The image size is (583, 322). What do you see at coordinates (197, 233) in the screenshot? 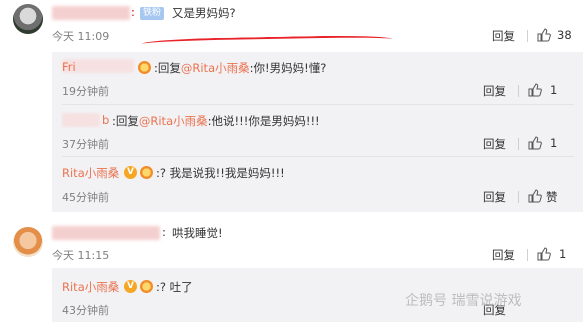
I see `comment-text: 哄我睡觉!` at bounding box center [197, 233].